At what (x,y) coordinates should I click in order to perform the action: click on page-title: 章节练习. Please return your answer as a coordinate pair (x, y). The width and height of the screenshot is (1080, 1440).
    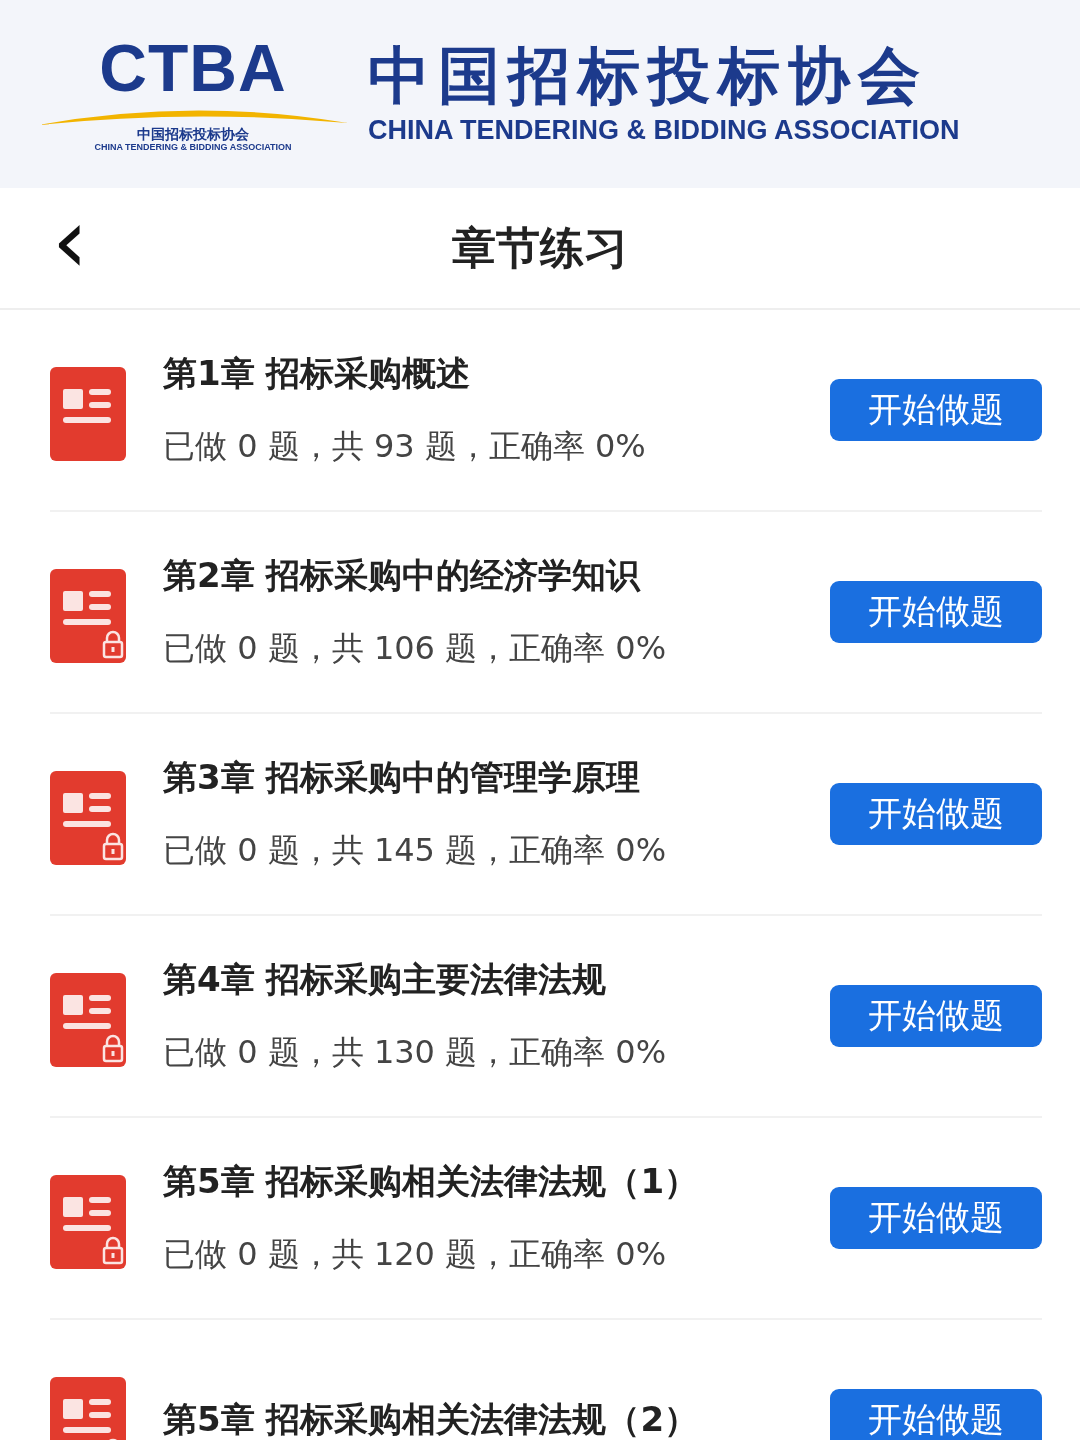
    Looking at the image, I should click on (540, 247).